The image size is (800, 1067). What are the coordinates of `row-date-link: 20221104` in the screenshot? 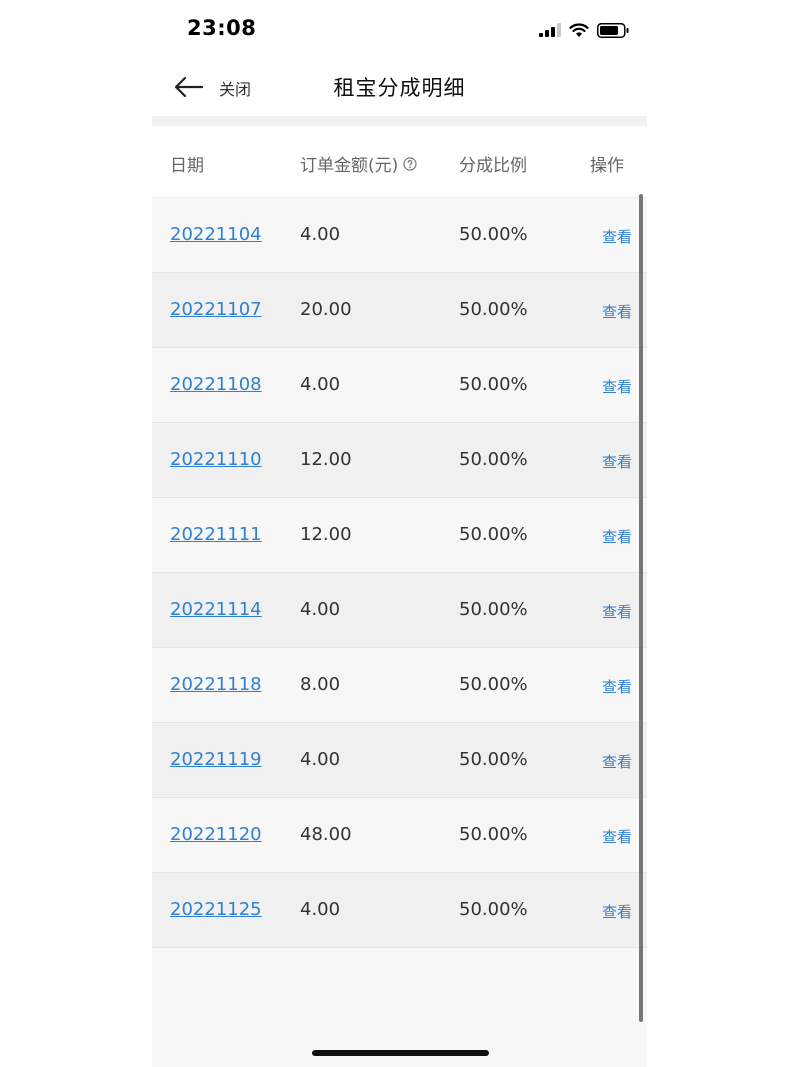 It's located at (216, 234).